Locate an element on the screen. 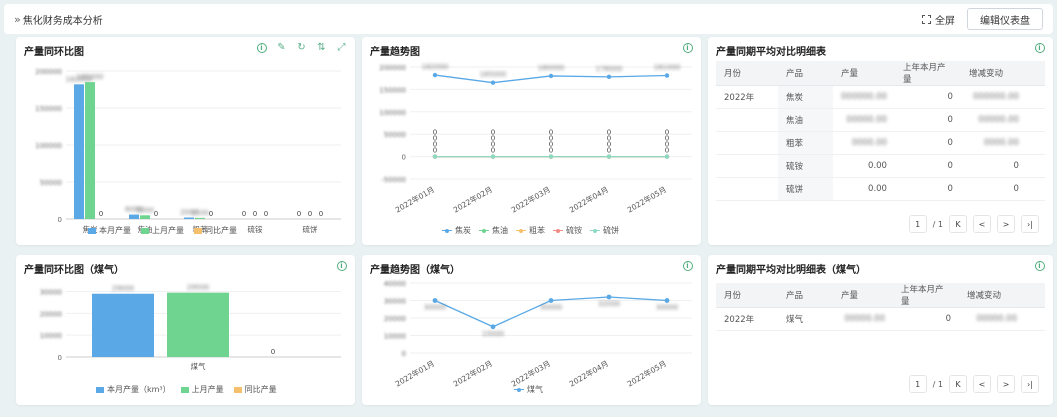 This screenshot has width=1057, height=417. bar-value-label: 29500 is located at coordinates (198, 288).